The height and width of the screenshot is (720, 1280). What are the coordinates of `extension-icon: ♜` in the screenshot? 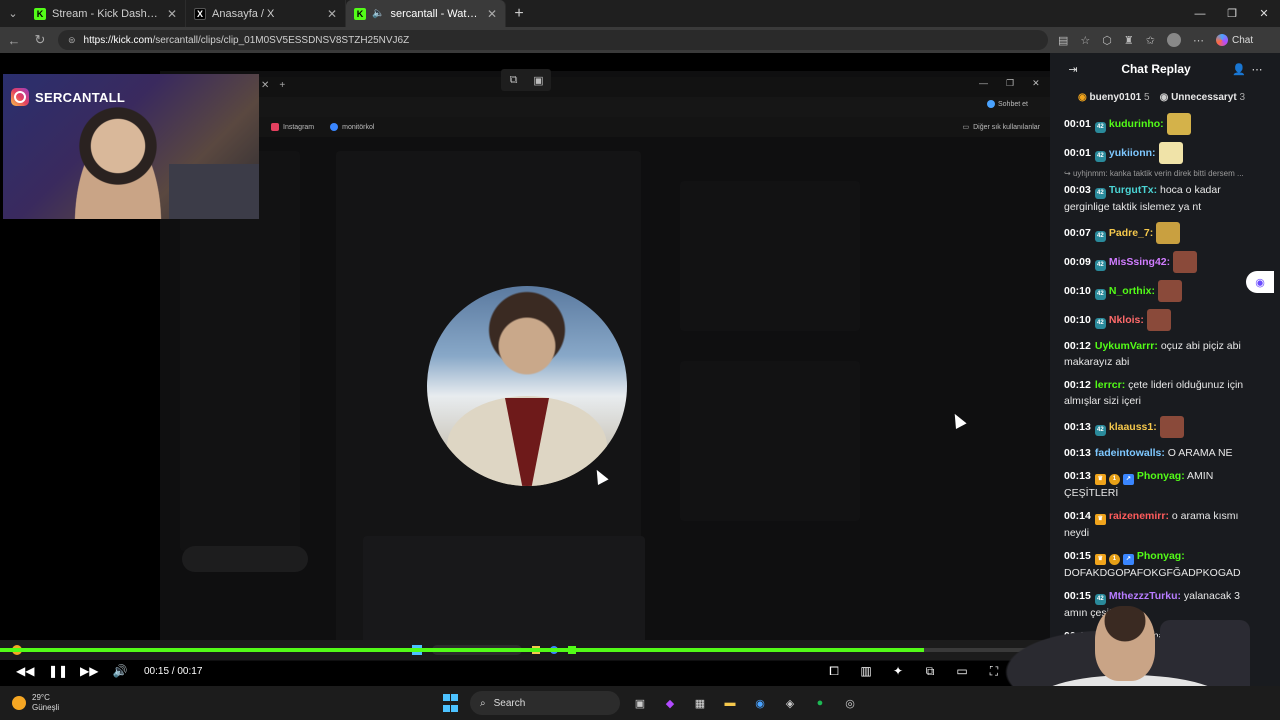 It's located at (1129, 40).